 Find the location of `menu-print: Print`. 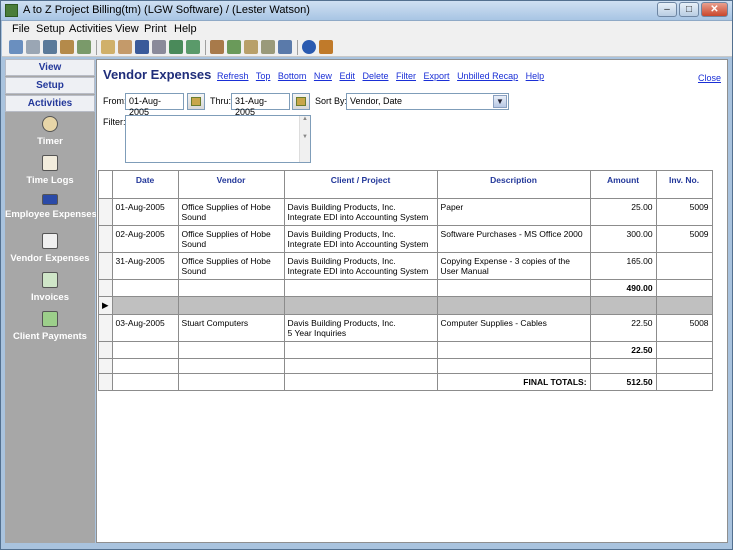

menu-print: Print is located at coordinates (155, 29).